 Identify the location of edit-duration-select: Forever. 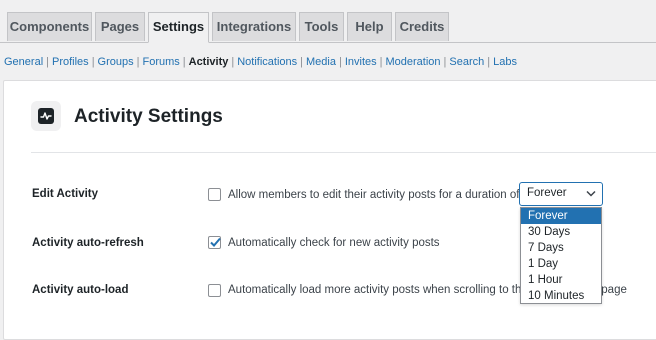
(561, 194).